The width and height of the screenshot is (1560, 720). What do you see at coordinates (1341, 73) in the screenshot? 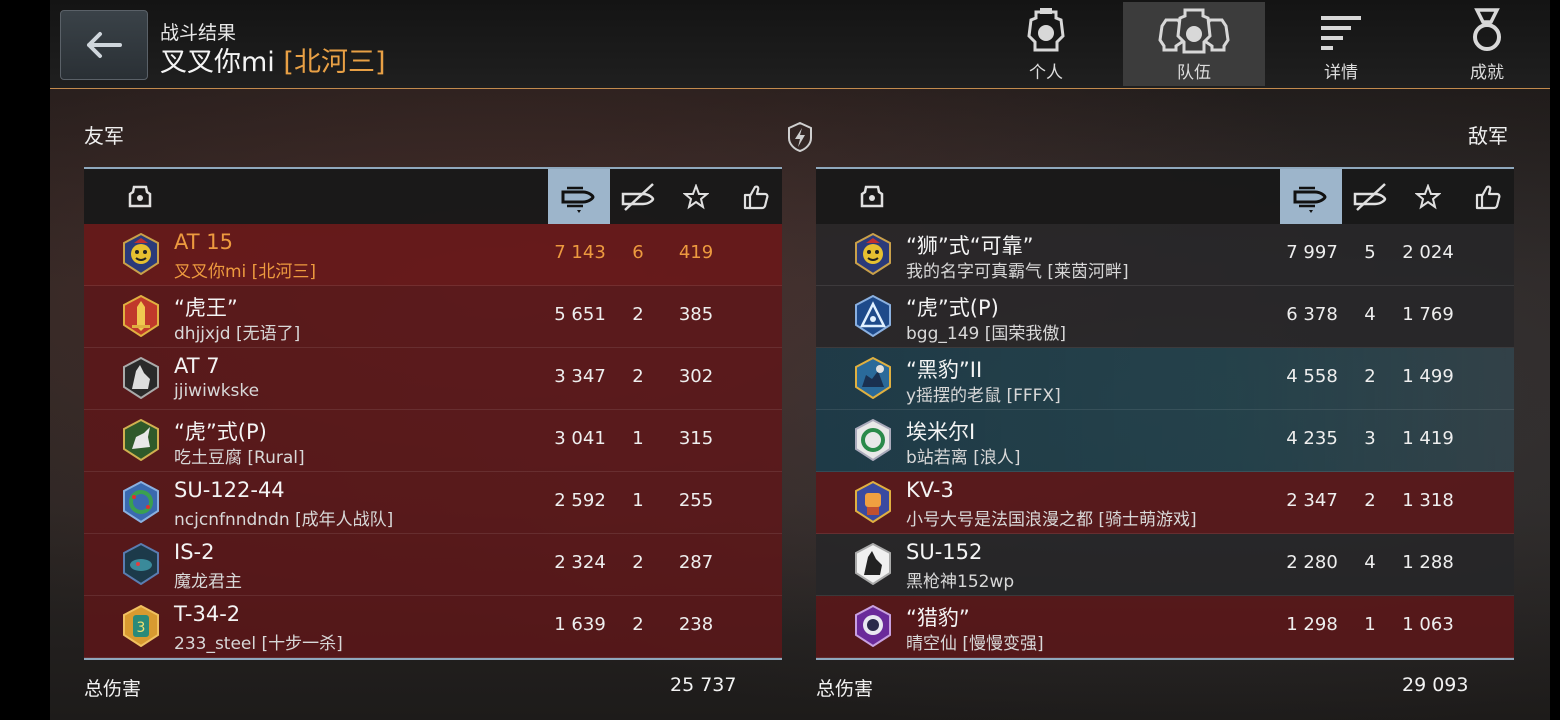
I see `tab-details-label: 详情` at bounding box center [1341, 73].